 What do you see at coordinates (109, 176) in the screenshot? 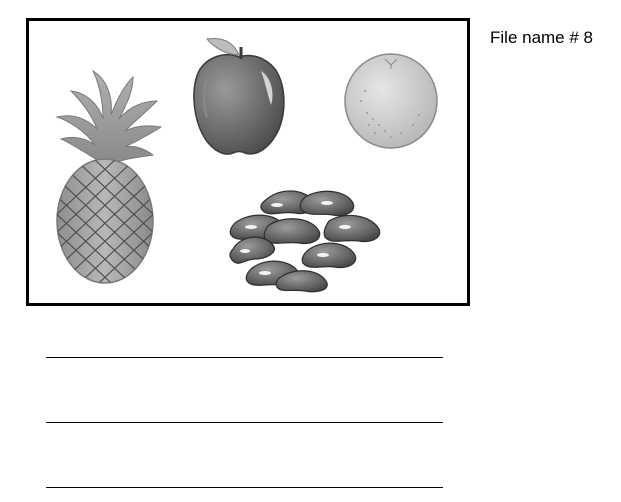
I see `pineapple-icon` at bounding box center [109, 176].